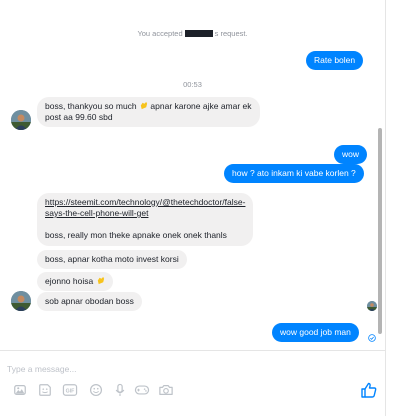 The image size is (405, 416). I want to click on notice-text-before: You accepted, so click(160, 33).